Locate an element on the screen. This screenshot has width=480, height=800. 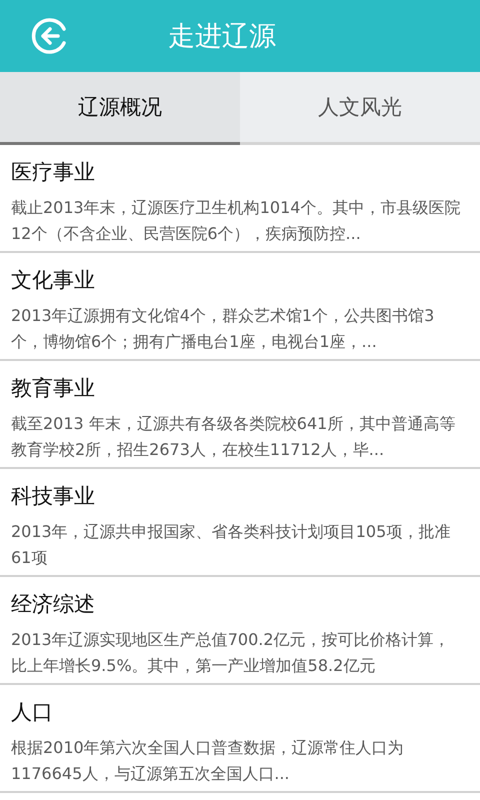
screen-title: 走进辽源 is located at coordinates (222, 37).